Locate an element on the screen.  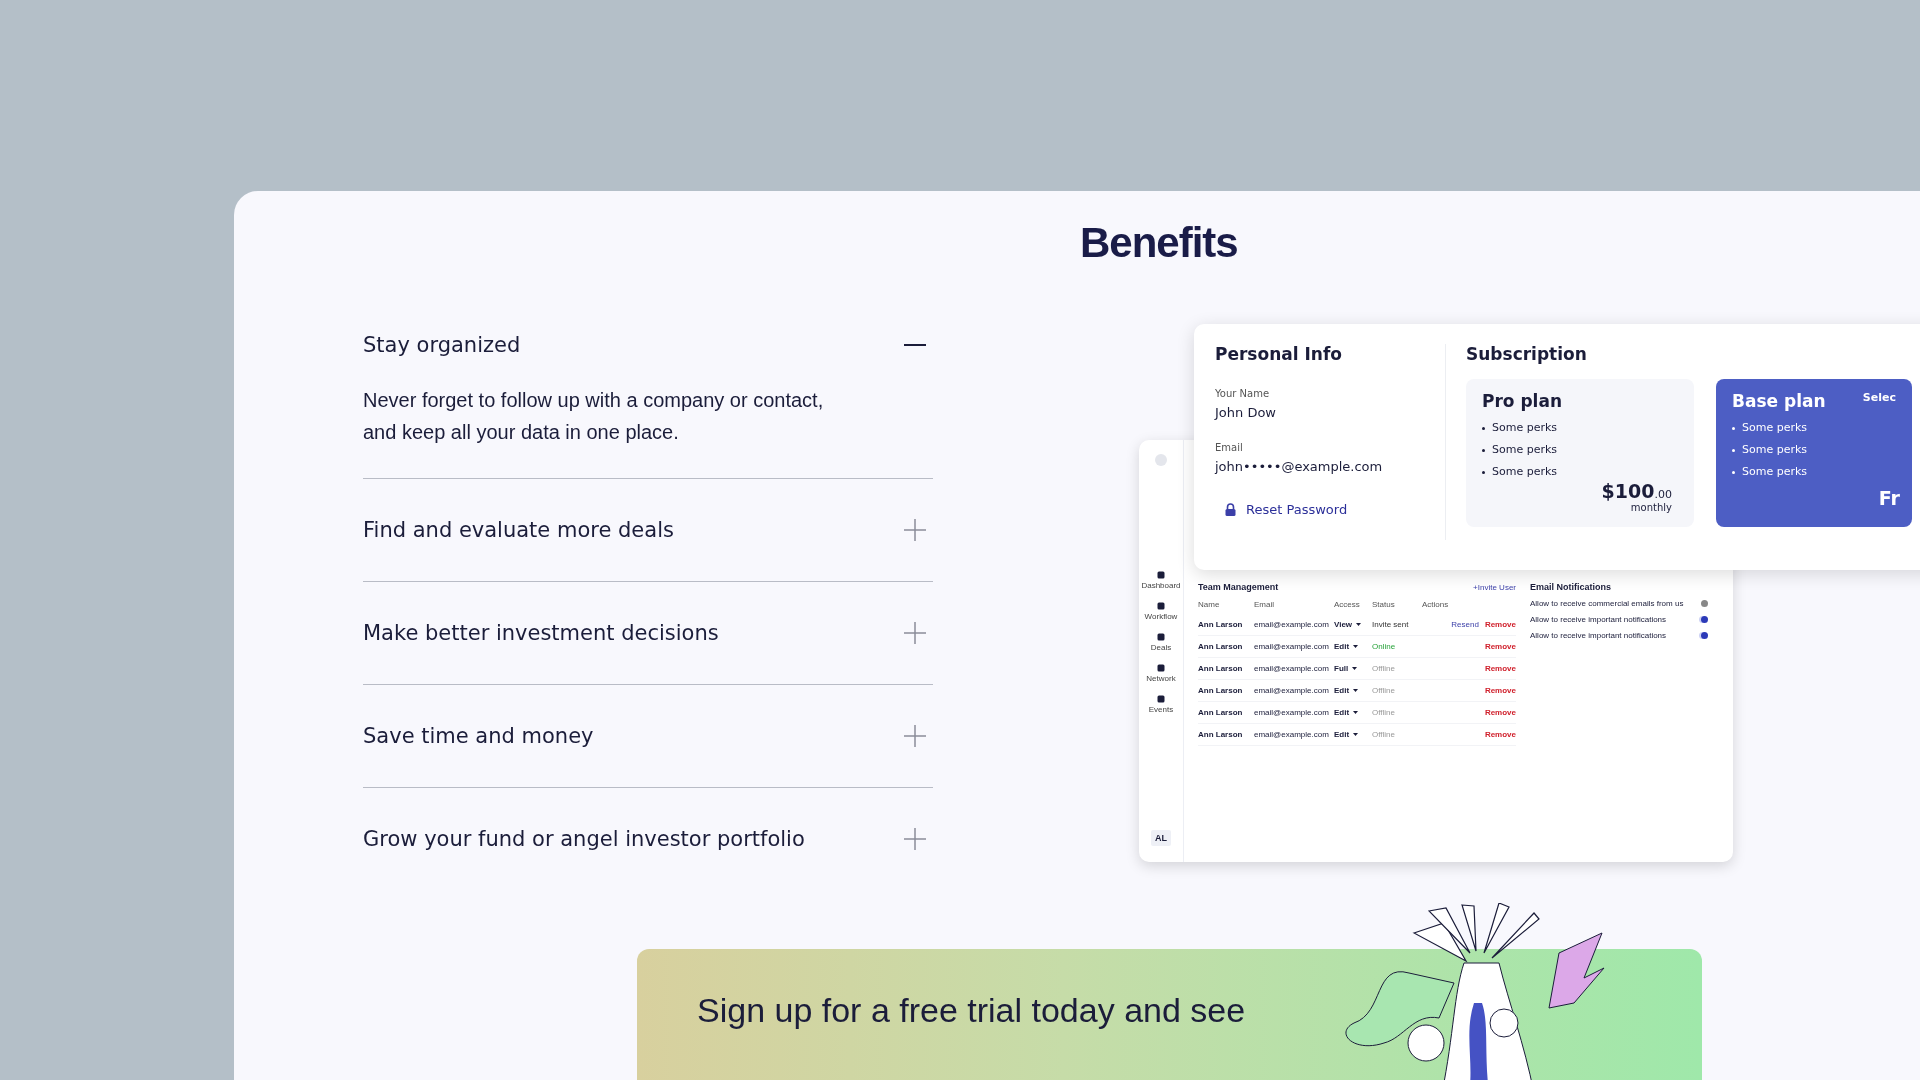
access-dropdown: View is located at coordinates (1353, 625).